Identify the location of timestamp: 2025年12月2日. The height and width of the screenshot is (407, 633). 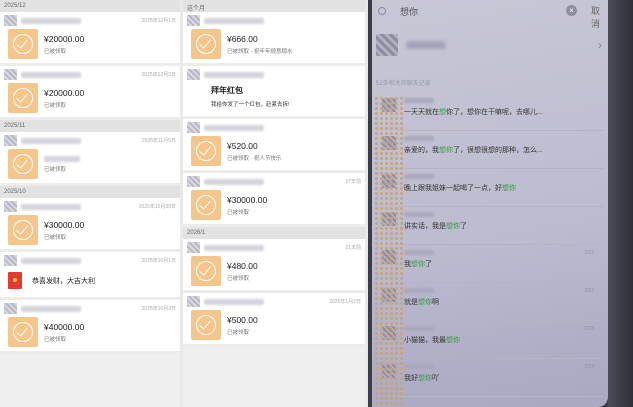
(158, 75).